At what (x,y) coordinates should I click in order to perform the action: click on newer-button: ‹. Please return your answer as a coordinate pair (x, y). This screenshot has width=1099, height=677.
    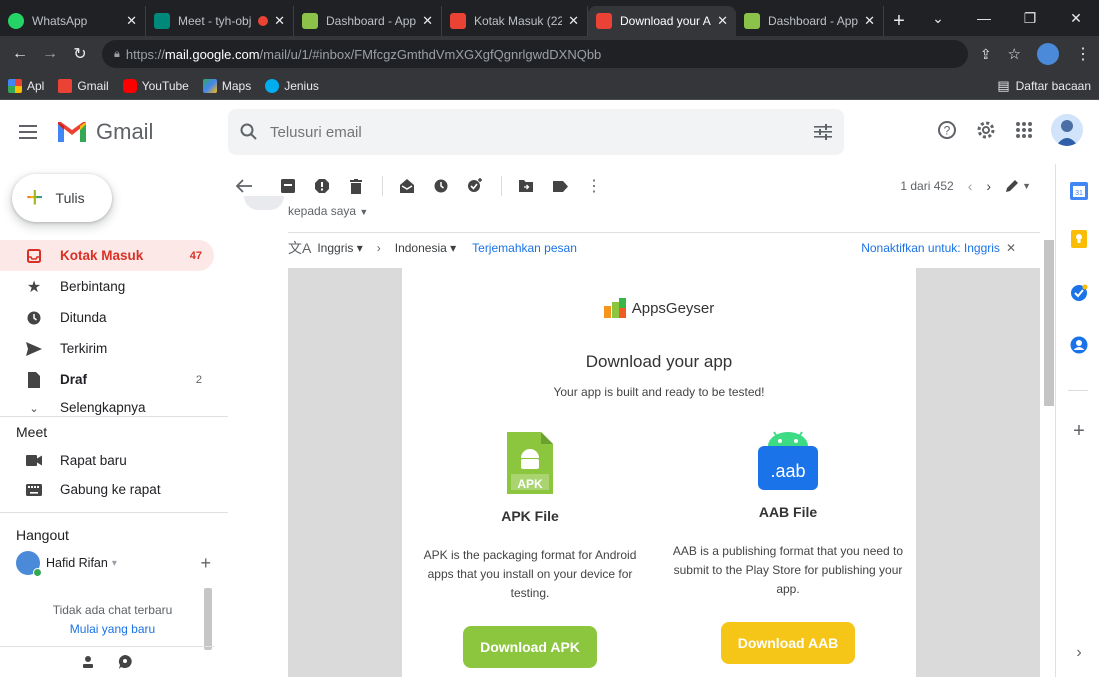
    Looking at the image, I should click on (970, 186).